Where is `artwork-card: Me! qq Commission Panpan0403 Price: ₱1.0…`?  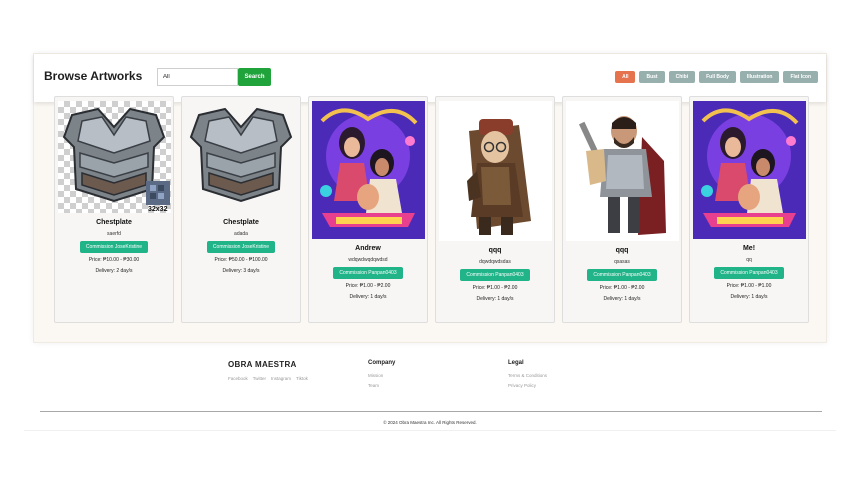
artwork-card: Me! qq Commission Panpan0403 Price: ₱1.0… is located at coordinates (749, 209).